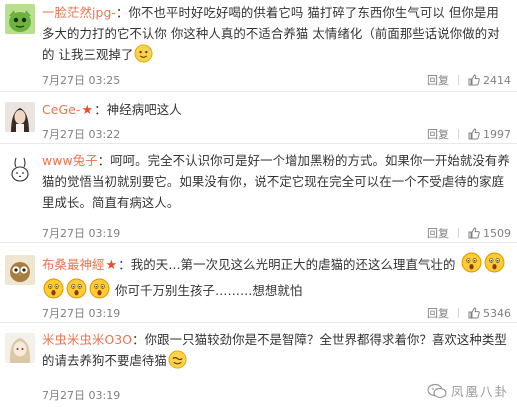 The width and height of the screenshot is (517, 407). What do you see at coordinates (497, 80) in the screenshot?
I see `like-count: 2414` at bounding box center [497, 80].